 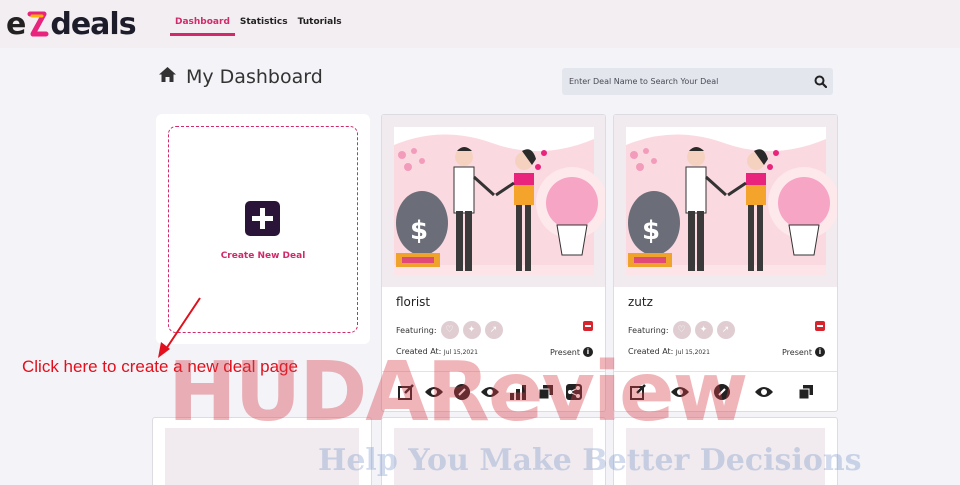 What do you see at coordinates (821, 82) in the screenshot?
I see `search-icon` at bounding box center [821, 82].